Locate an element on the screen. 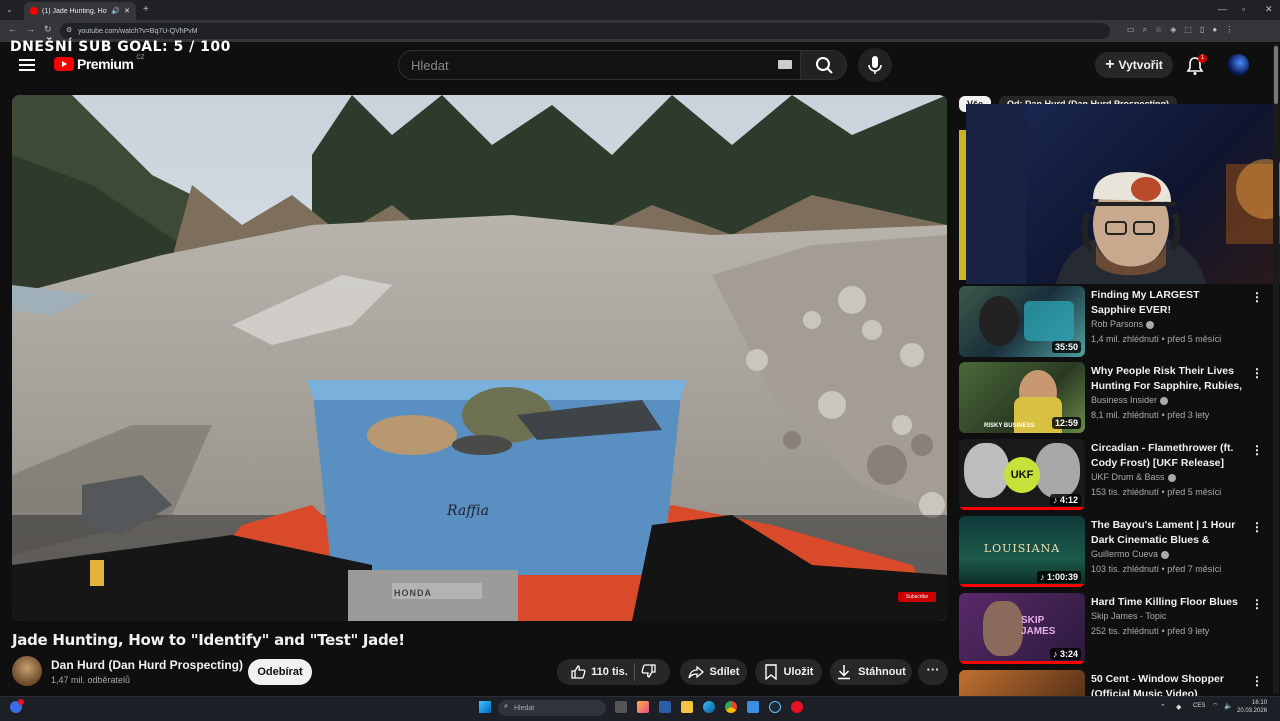  voice-search-button is located at coordinates (875, 65).